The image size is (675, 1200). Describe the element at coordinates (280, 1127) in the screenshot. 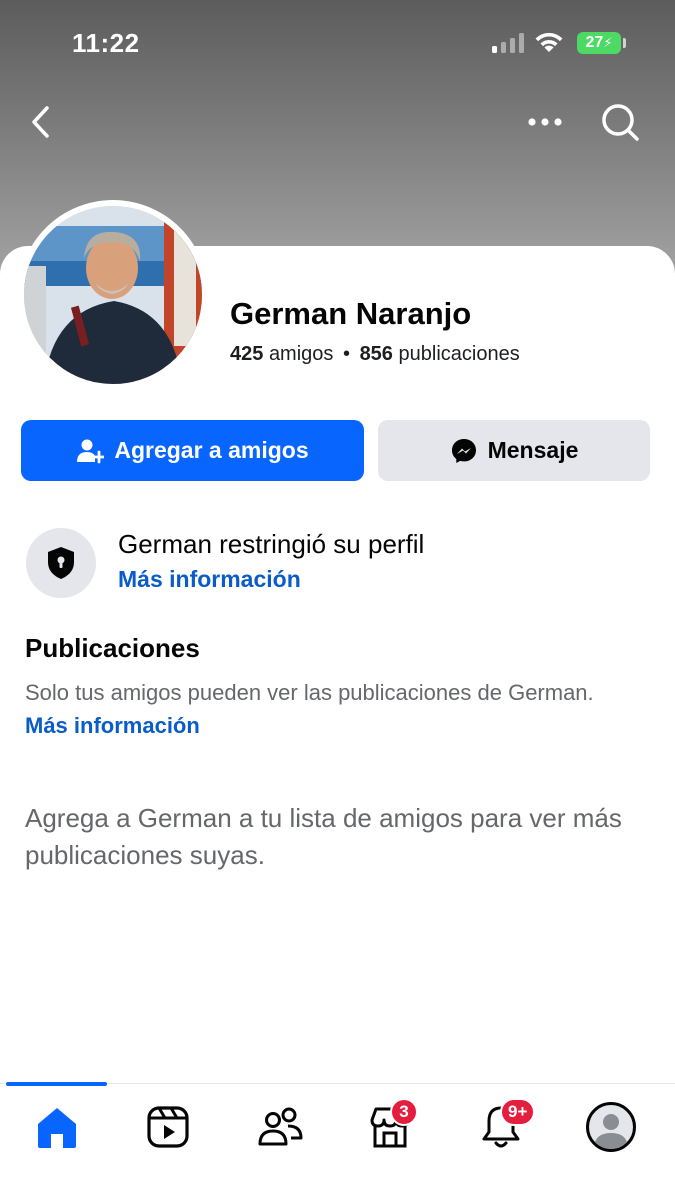

I see `friends-icon` at that location.